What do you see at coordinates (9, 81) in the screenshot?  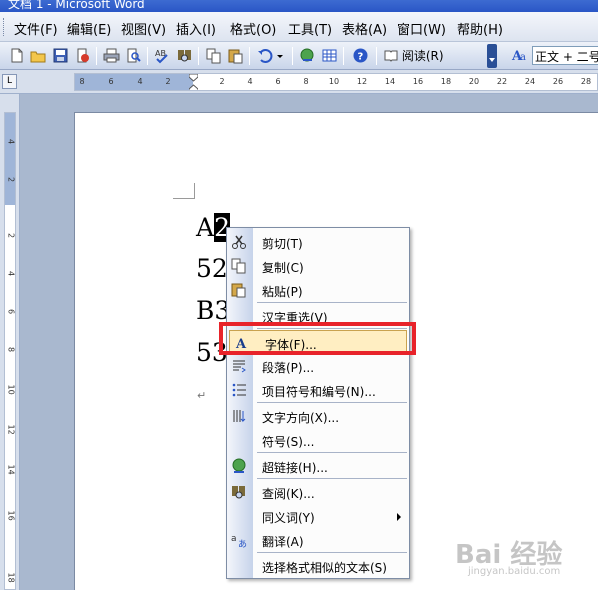 I see `tab-selector-icon: L` at bounding box center [9, 81].